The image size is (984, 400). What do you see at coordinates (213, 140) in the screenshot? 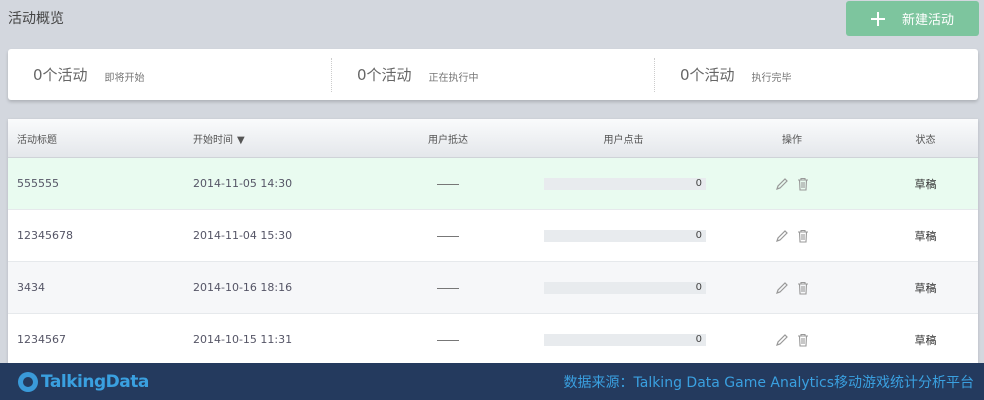
I see `header-start-time-label: 开始时间` at bounding box center [213, 140].